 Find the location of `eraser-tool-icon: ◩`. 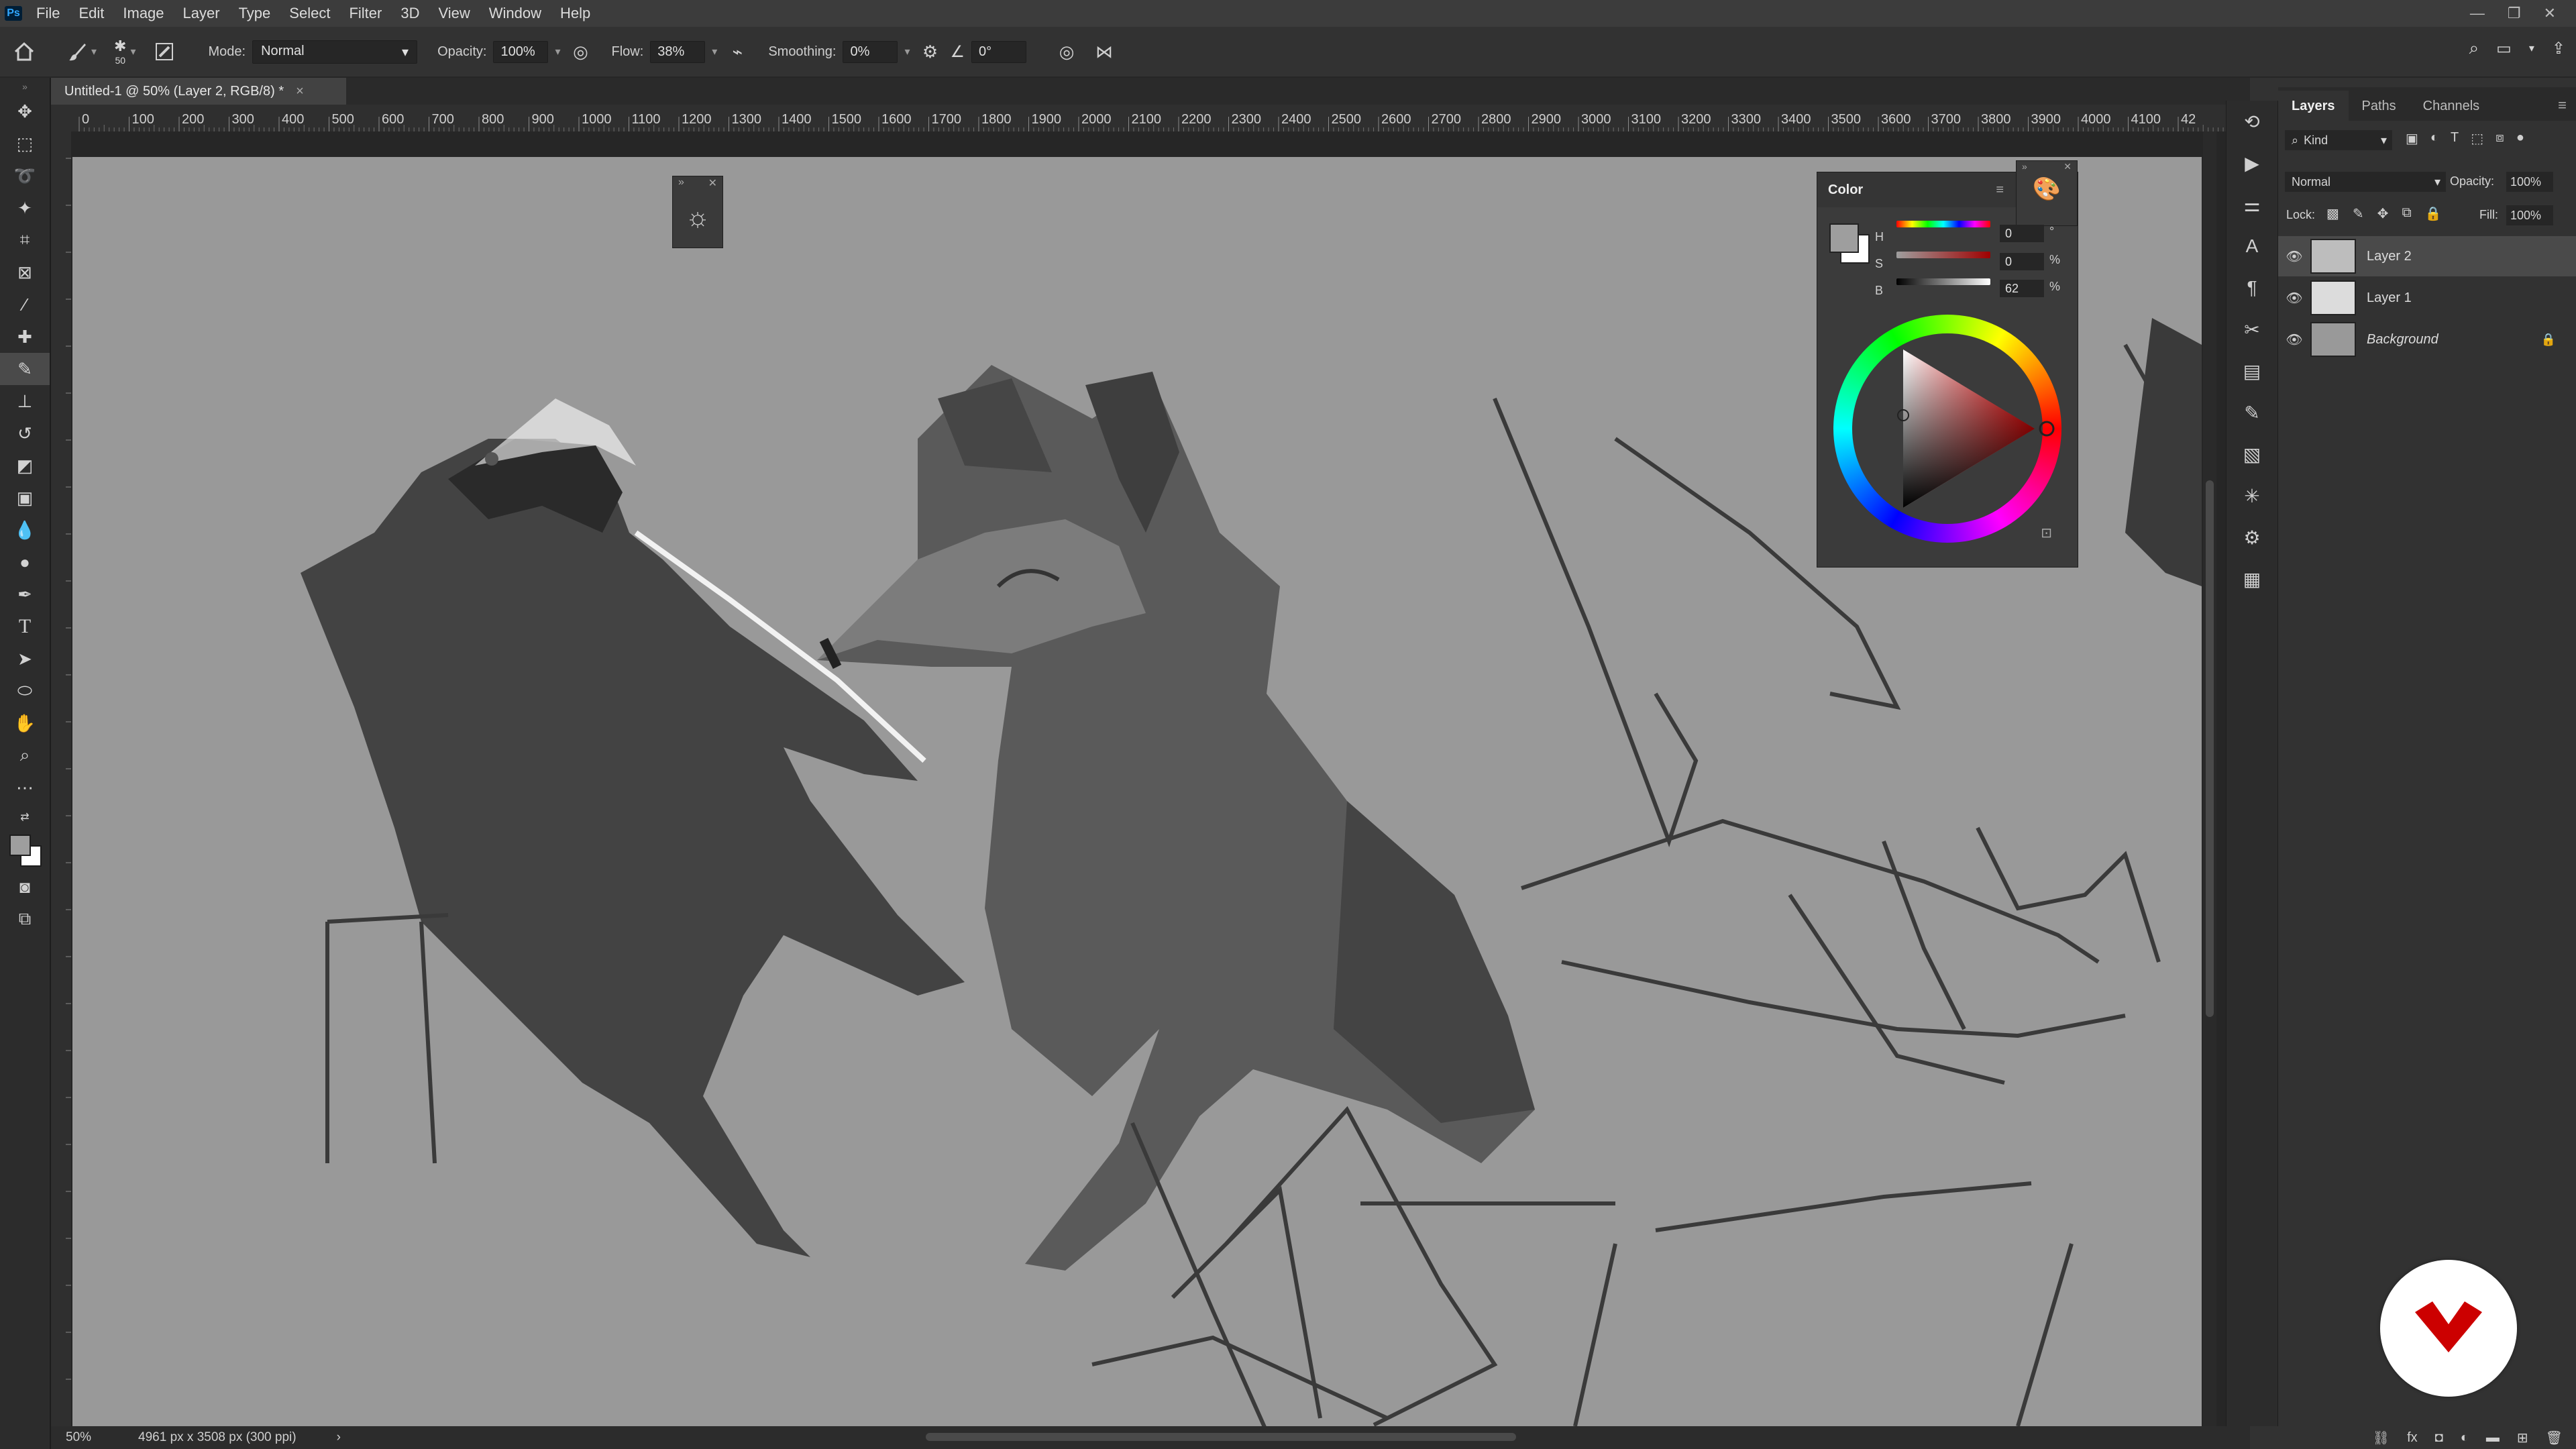

eraser-tool-icon: ◩ is located at coordinates (25, 465).